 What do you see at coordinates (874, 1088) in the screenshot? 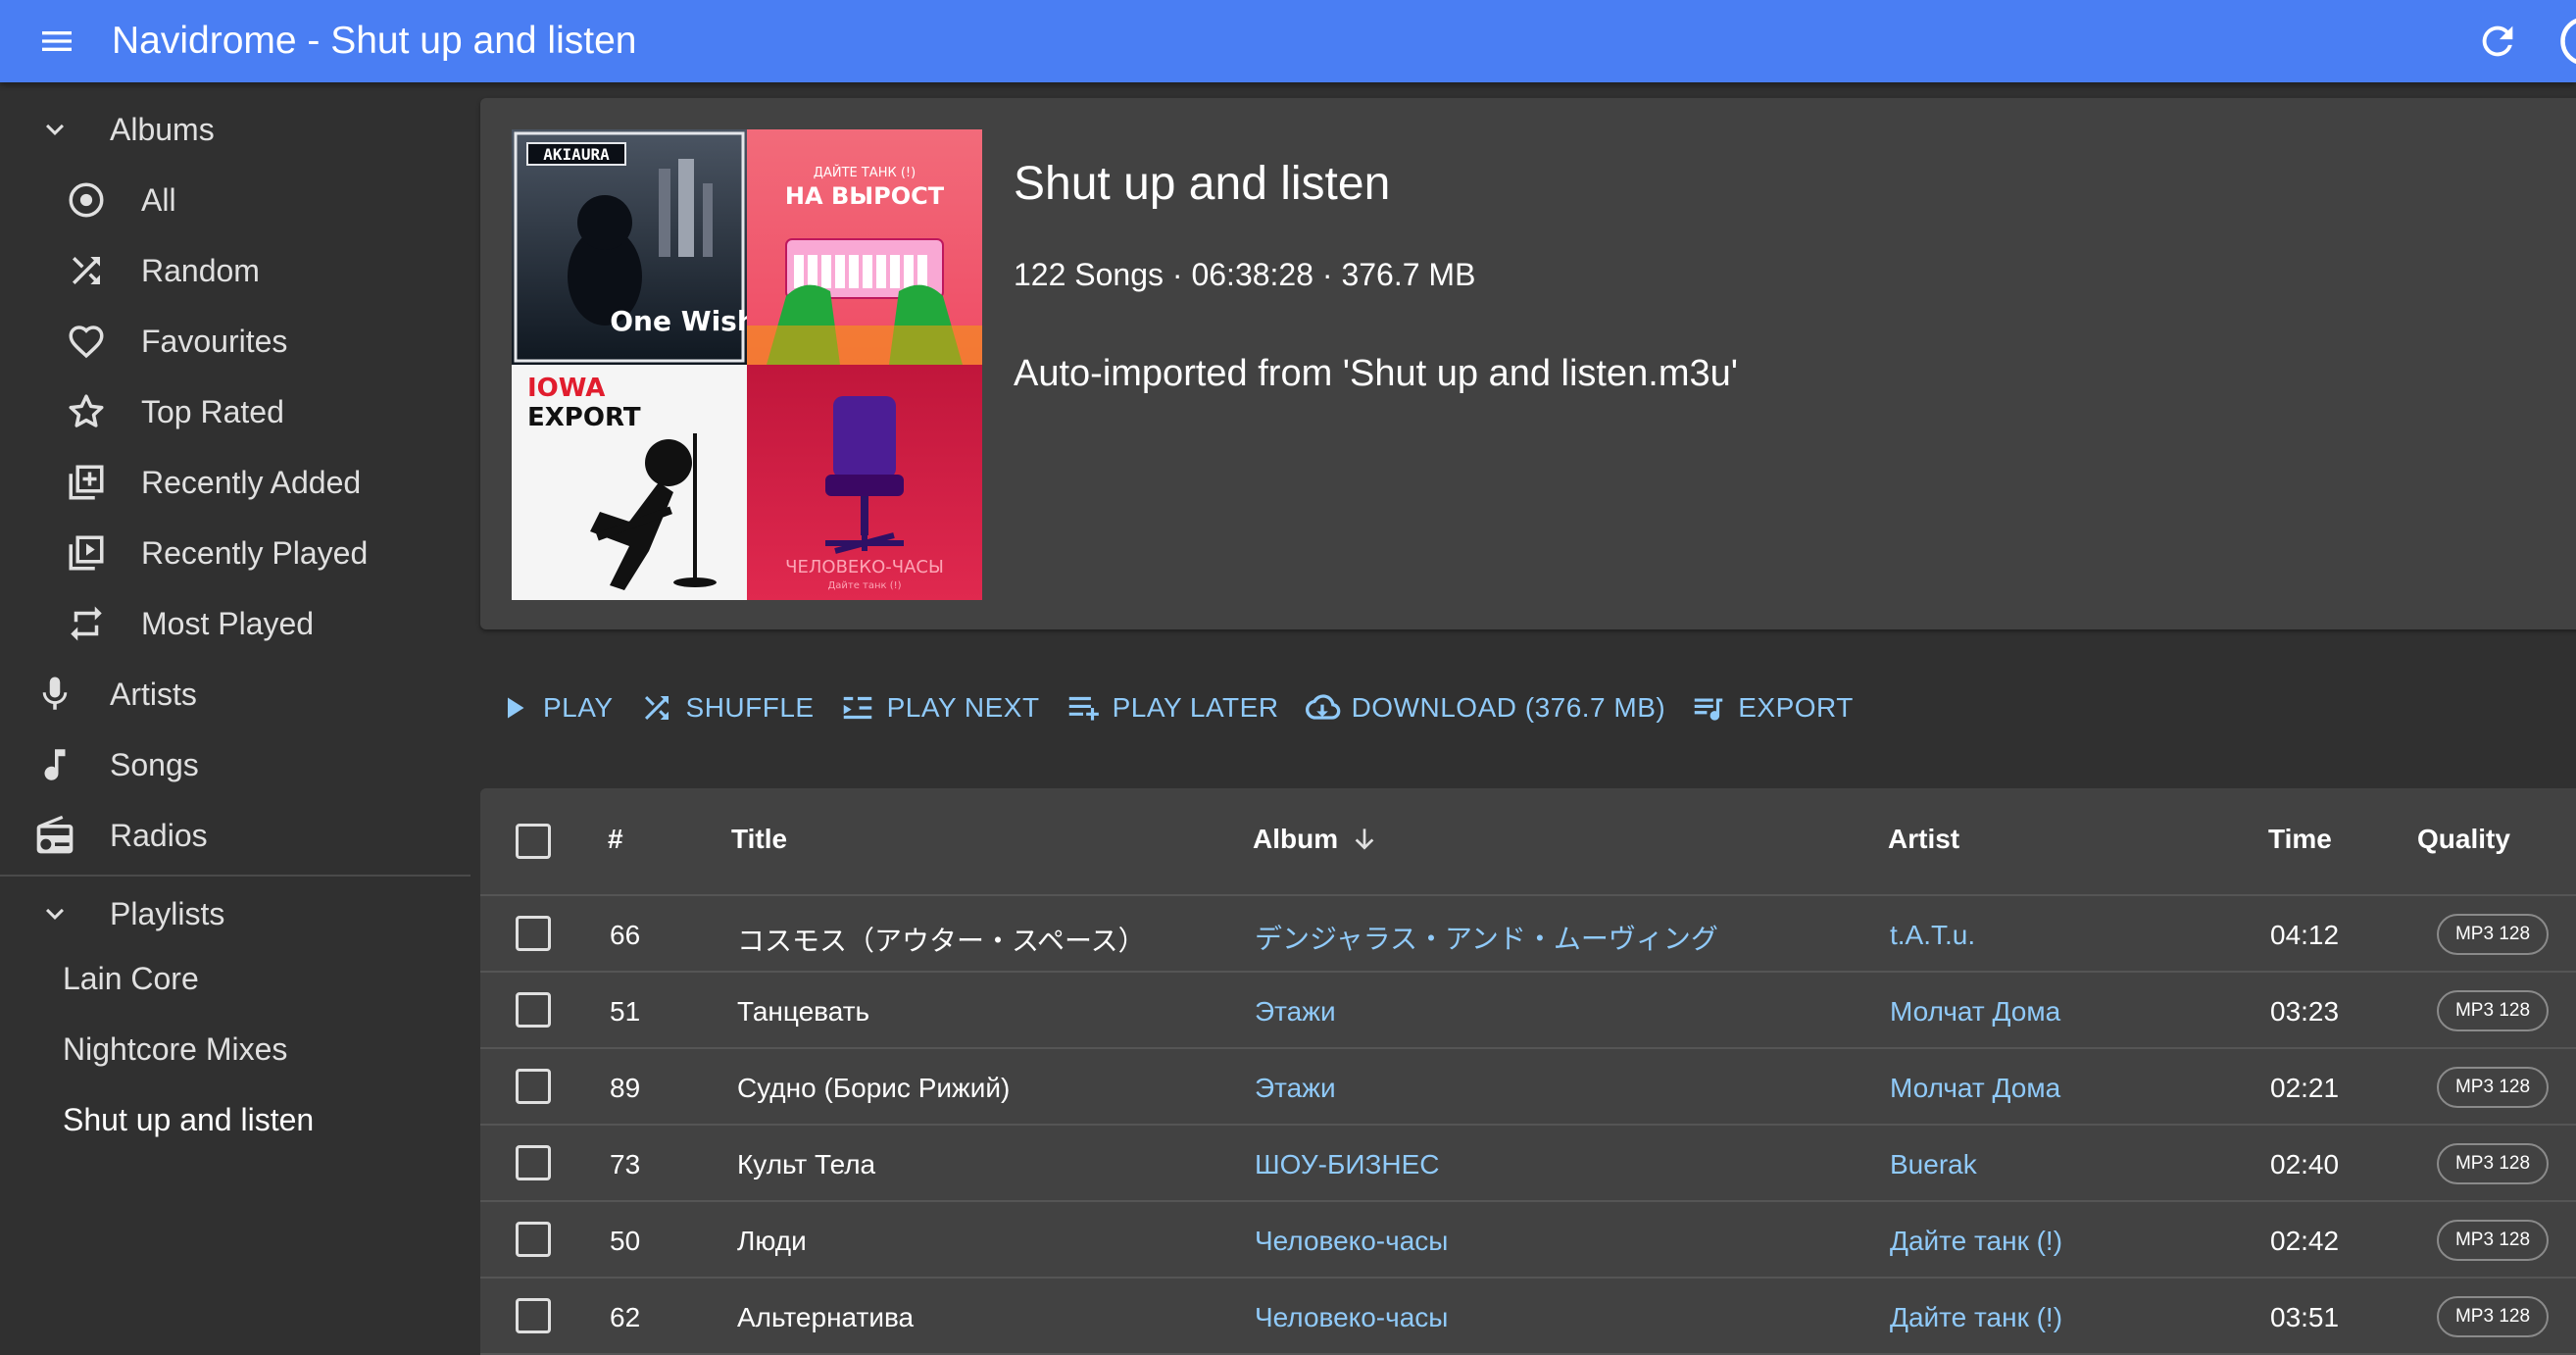
I see `track-title: Судно (Борис Рижий)` at bounding box center [874, 1088].